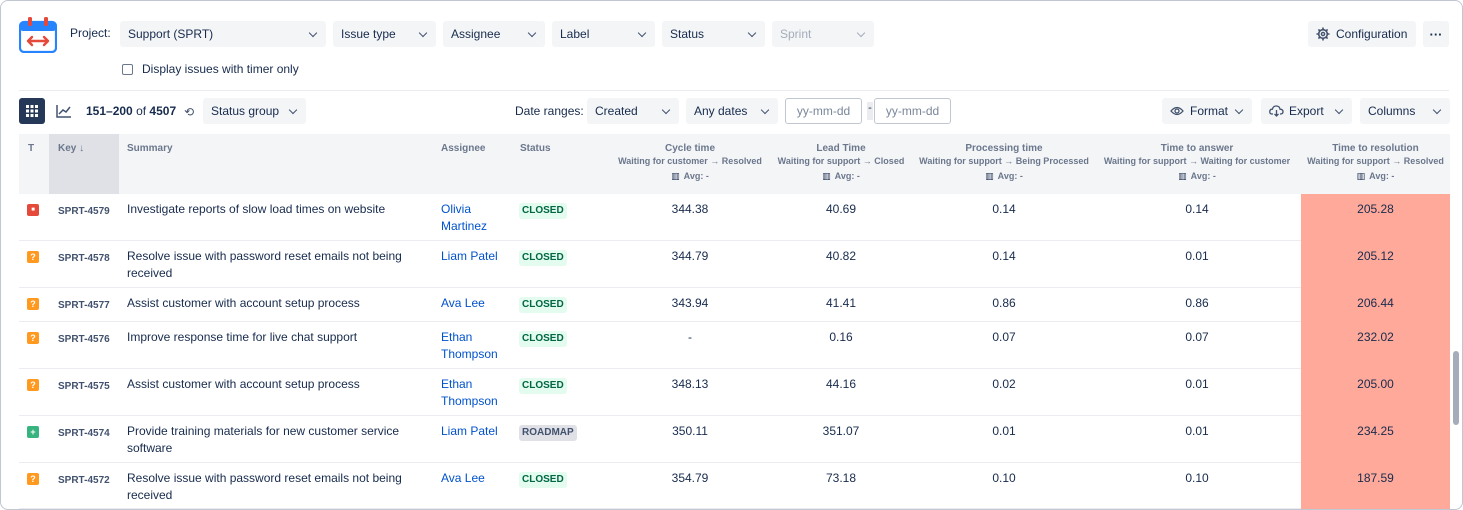 The image size is (1463, 510). I want to click on date-preset-select: Any dates, so click(732, 111).